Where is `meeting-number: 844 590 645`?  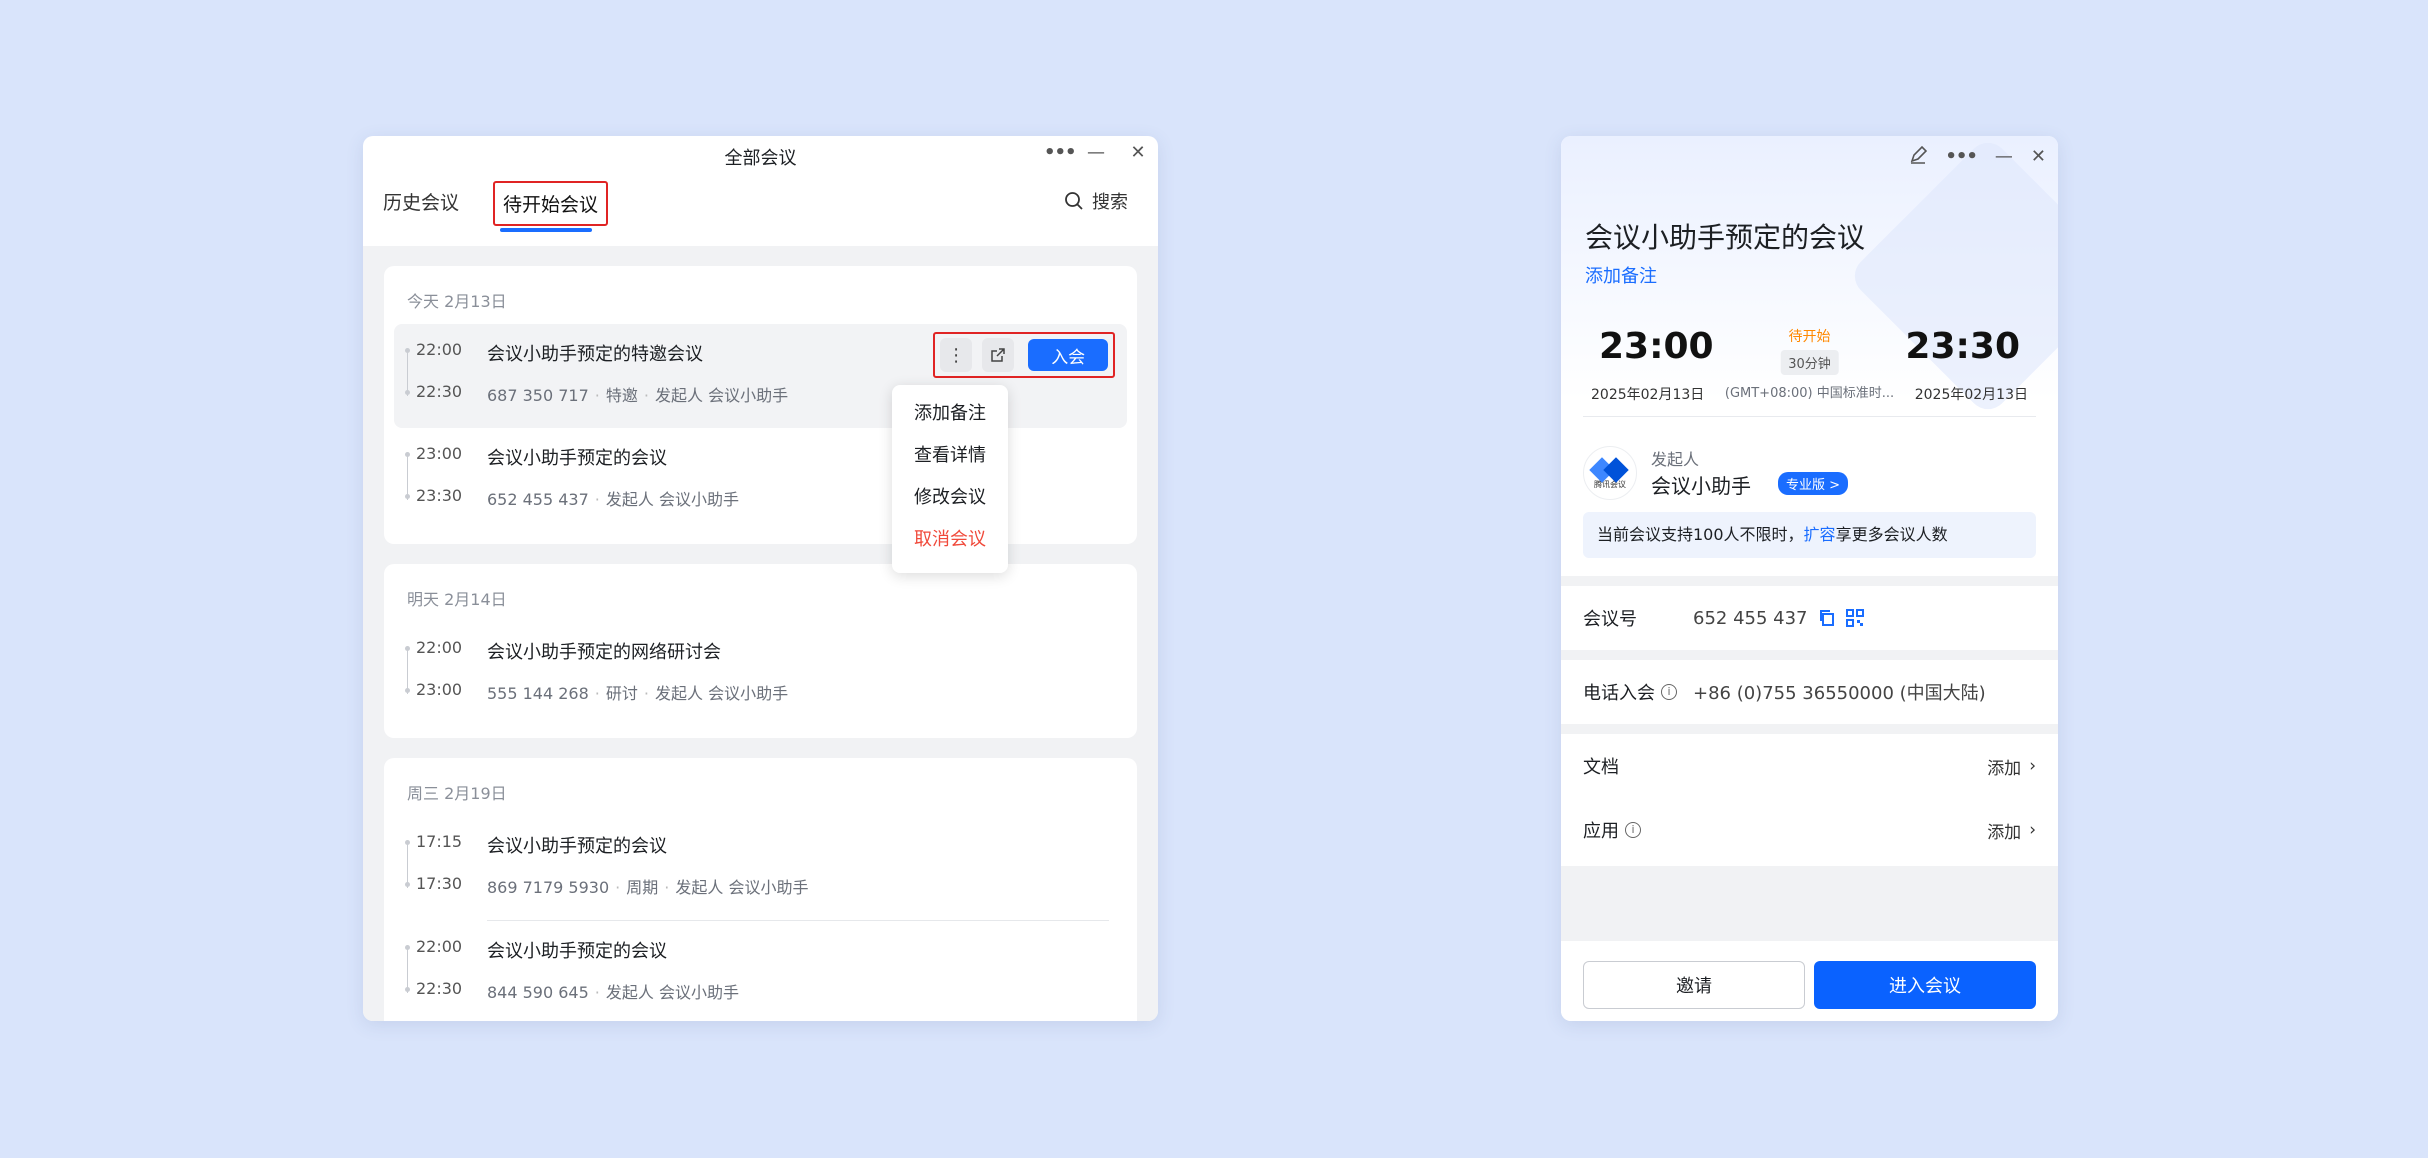 meeting-number: 844 590 645 is located at coordinates (538, 992).